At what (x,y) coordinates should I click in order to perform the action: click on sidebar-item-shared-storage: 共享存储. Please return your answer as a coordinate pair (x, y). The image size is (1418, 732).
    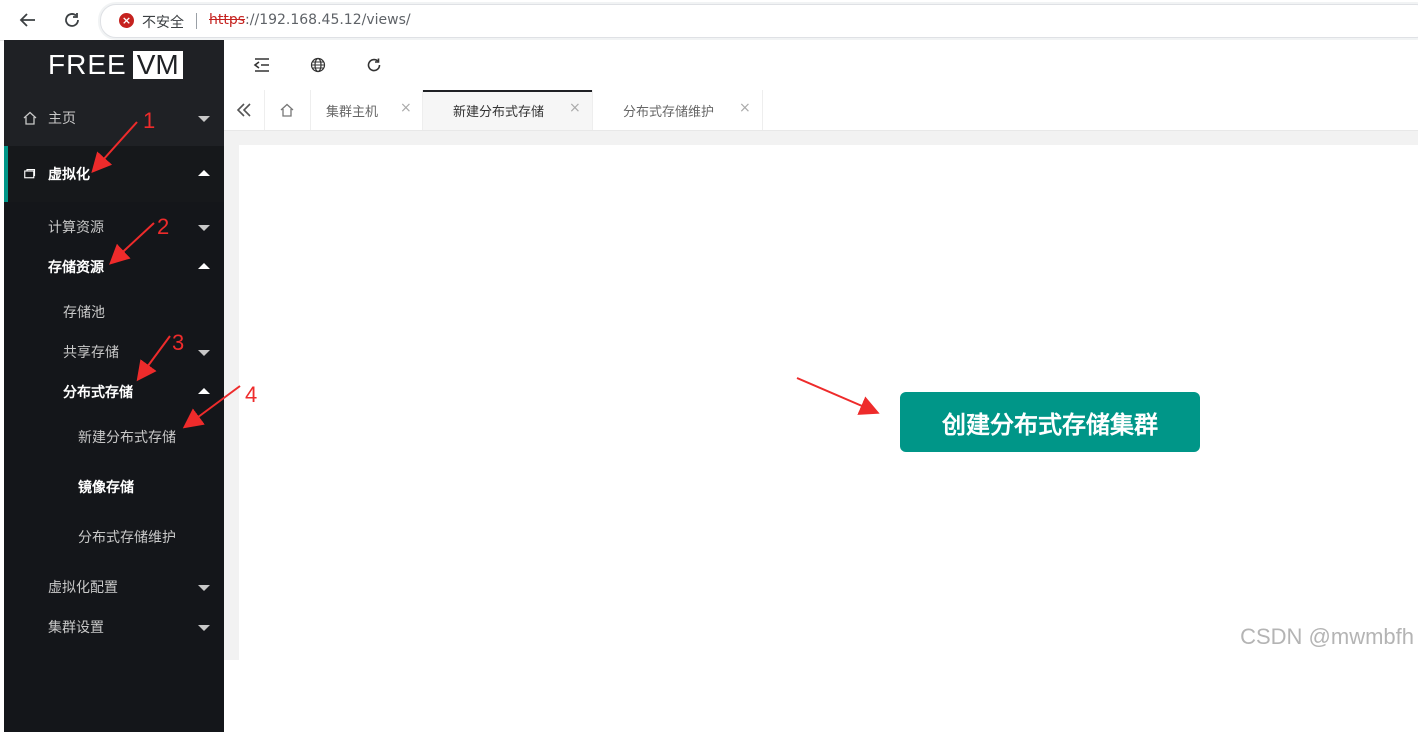
    Looking at the image, I should click on (114, 352).